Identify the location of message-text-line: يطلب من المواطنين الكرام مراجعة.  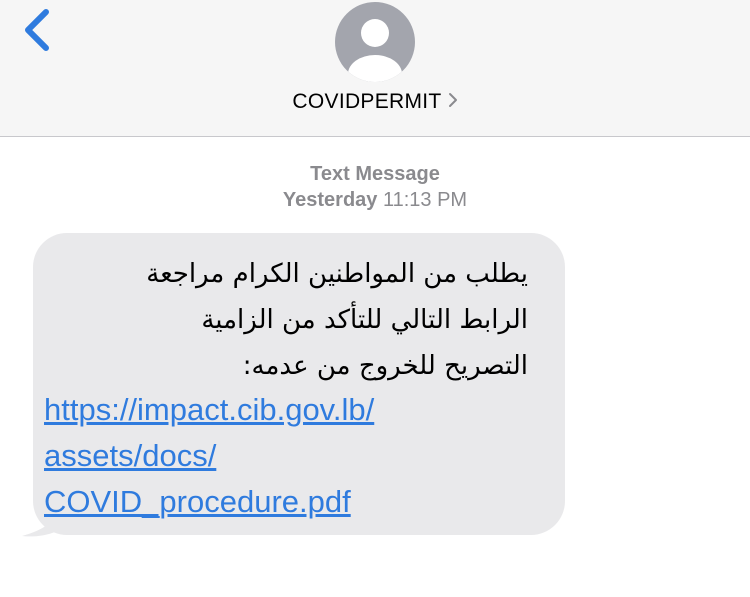
(337, 274).